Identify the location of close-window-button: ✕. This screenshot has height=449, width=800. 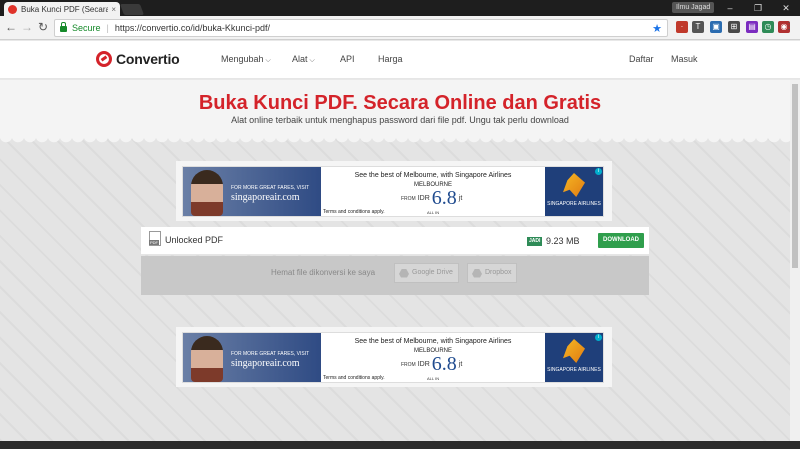
(786, 8).